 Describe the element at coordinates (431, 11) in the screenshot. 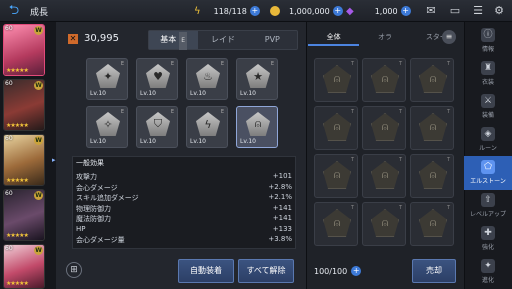

I see `mail-icon: ✉` at that location.